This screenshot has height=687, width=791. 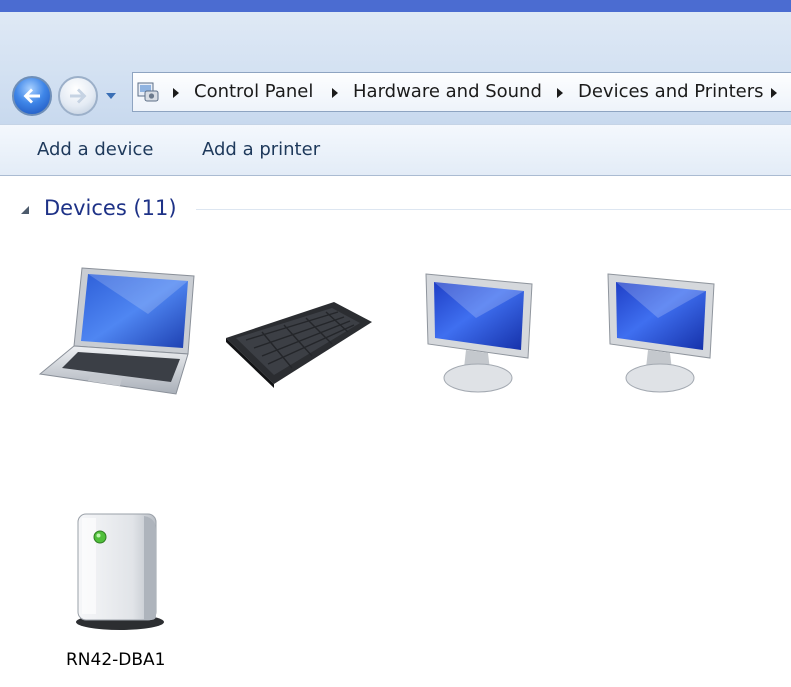 I want to click on forward-arrow-icon, so click(x=78, y=96).